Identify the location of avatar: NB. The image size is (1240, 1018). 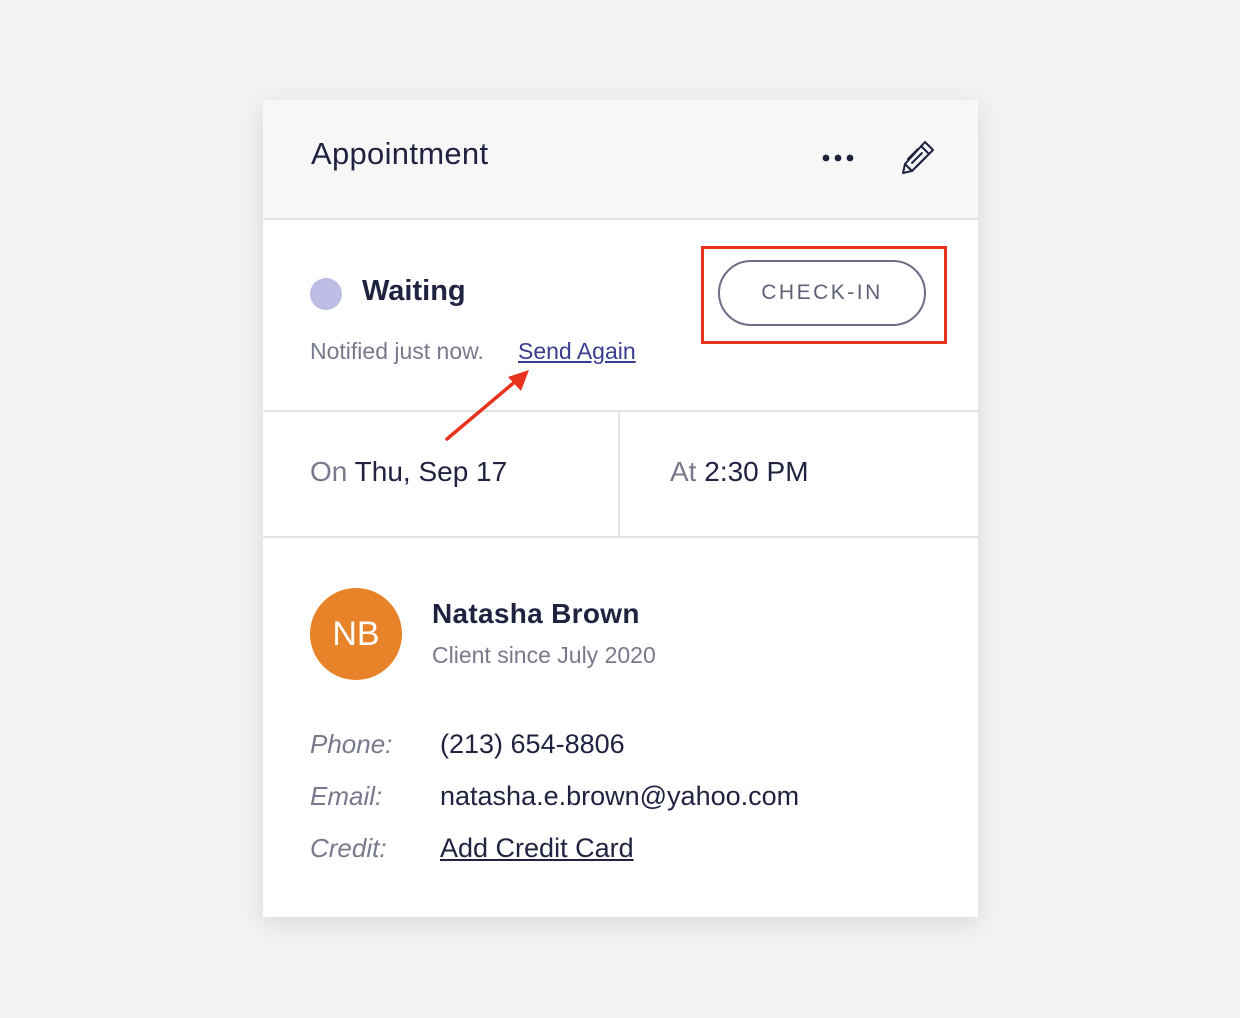
(356, 634).